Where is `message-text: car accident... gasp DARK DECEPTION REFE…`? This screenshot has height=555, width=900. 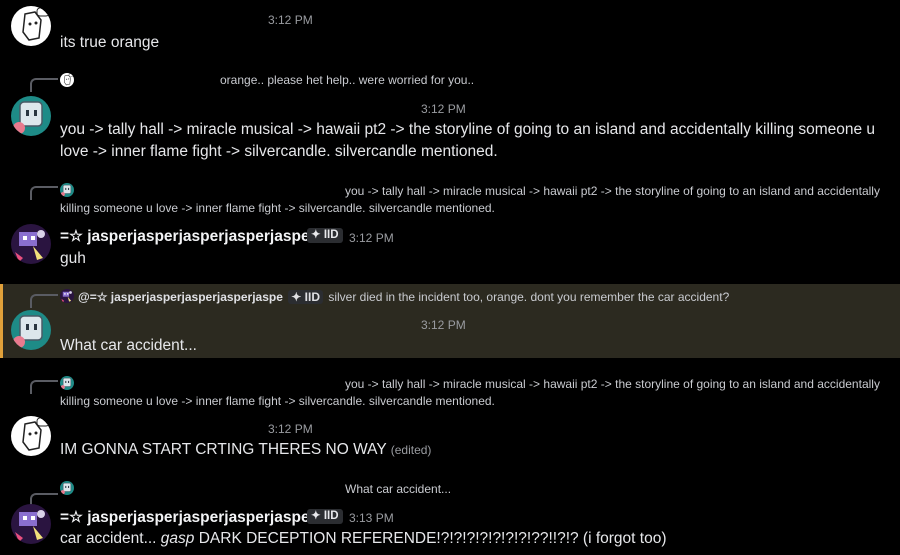 message-text: car accident... gasp DARK DECEPTION REFE… is located at coordinates (363, 539).